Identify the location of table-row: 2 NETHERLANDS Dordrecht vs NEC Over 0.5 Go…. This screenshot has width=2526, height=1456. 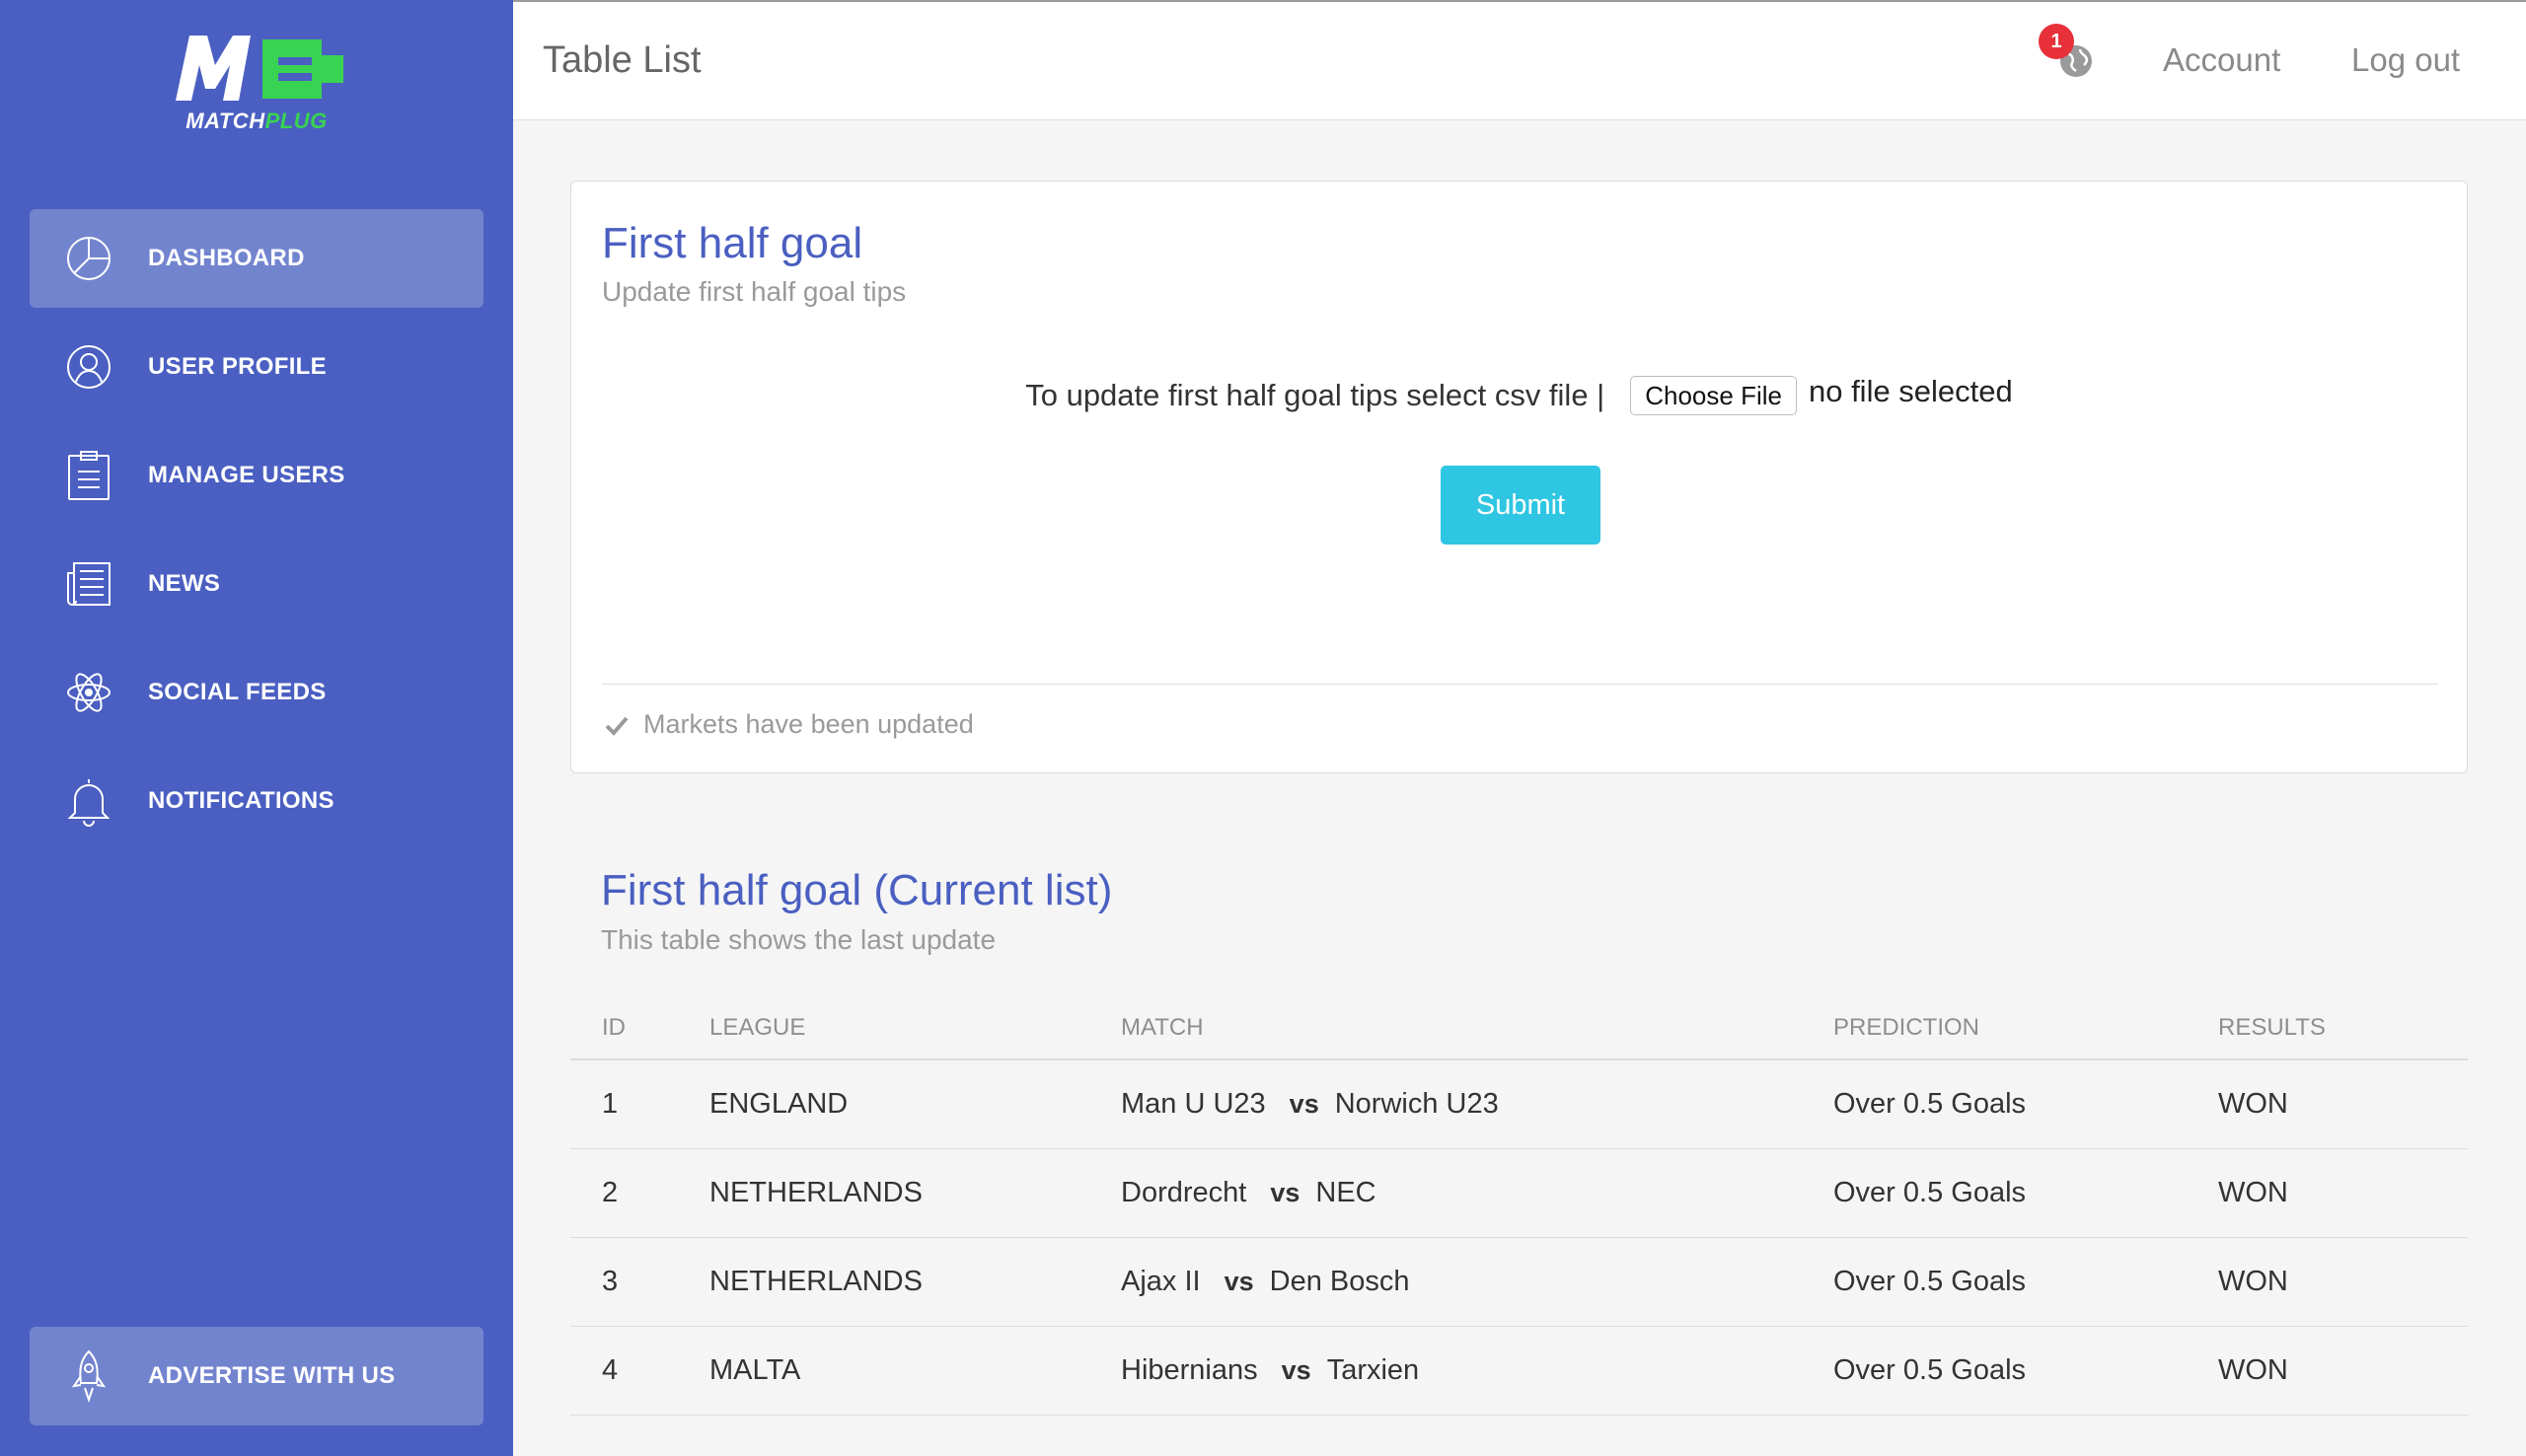
(1519, 1193).